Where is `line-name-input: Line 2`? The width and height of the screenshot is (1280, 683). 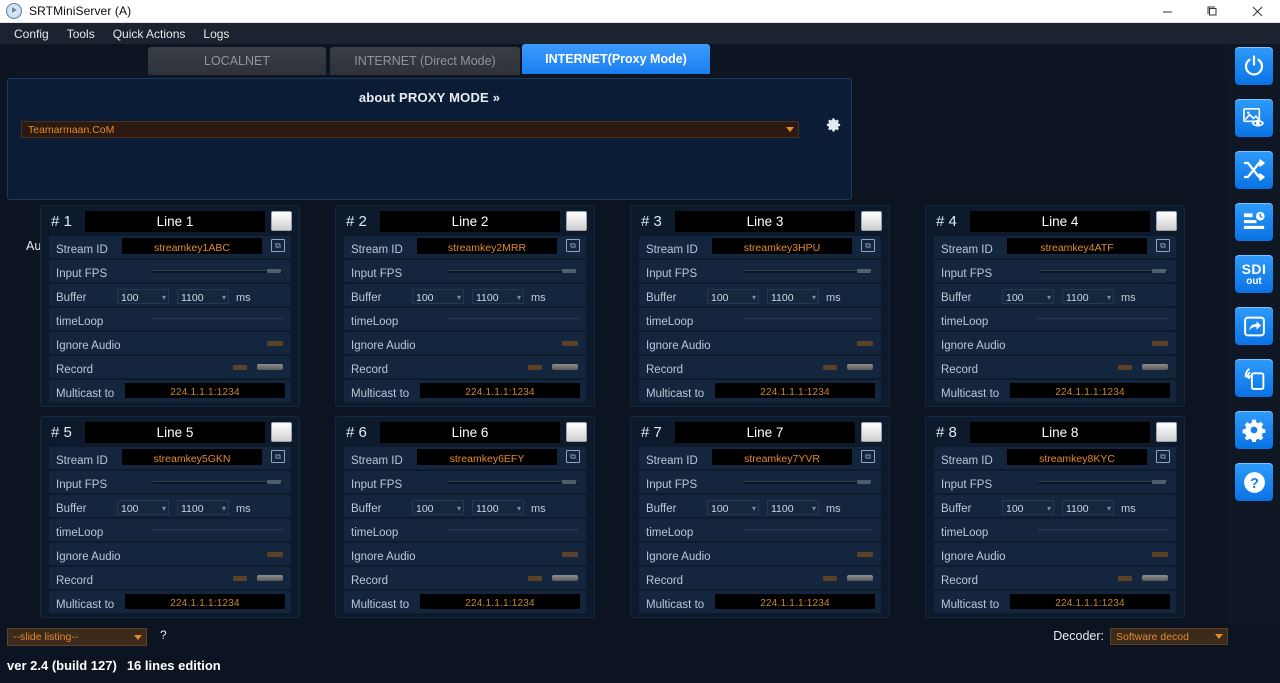
line-name-input: Line 2 is located at coordinates (470, 221).